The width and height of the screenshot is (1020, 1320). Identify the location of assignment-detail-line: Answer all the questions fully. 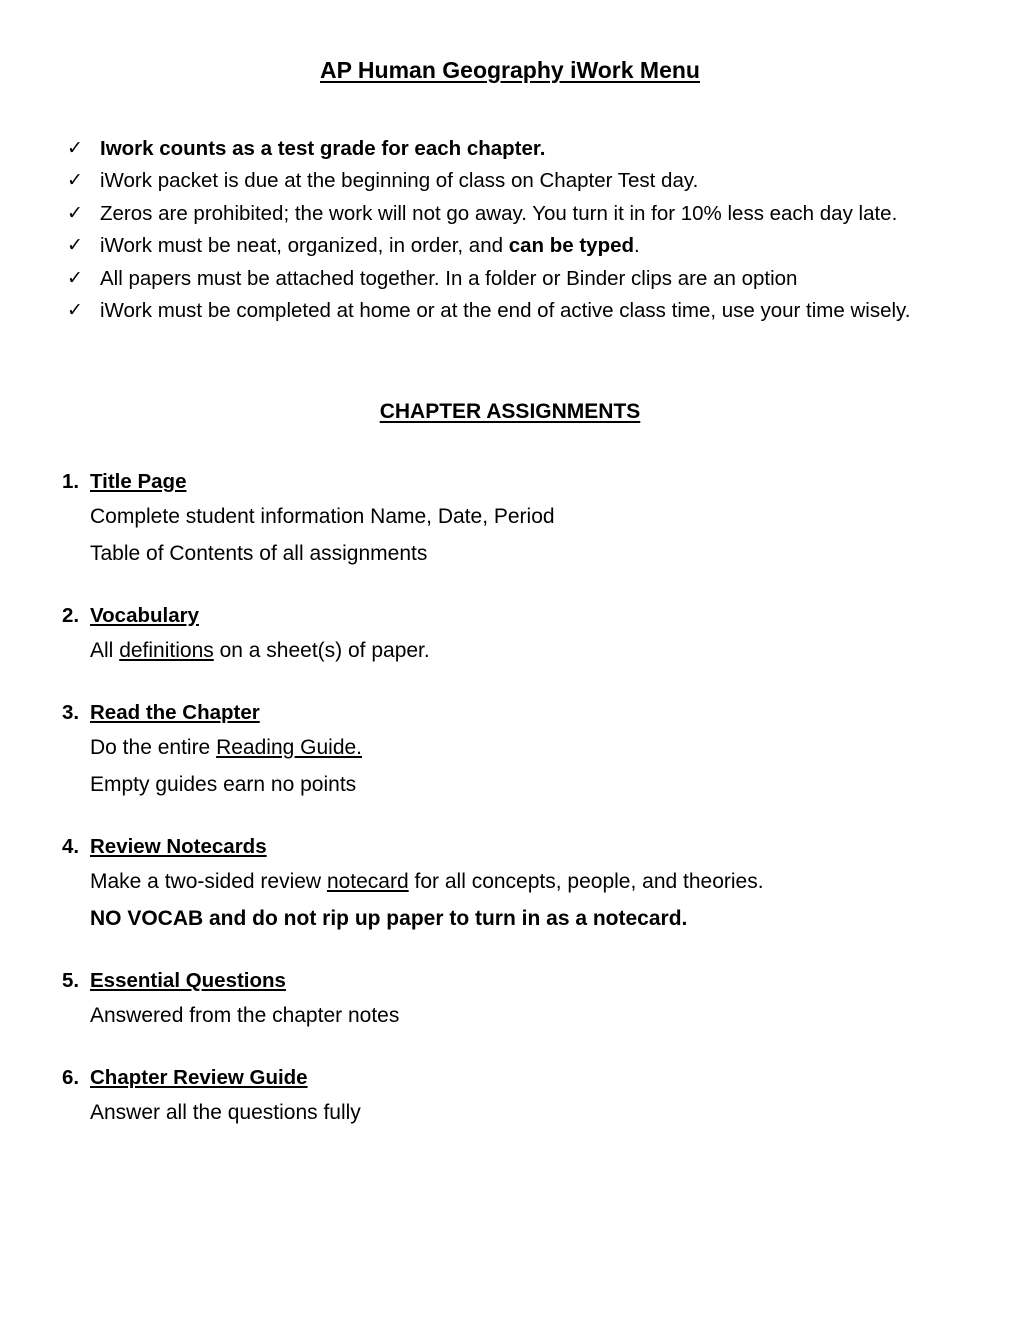
(225, 1112).